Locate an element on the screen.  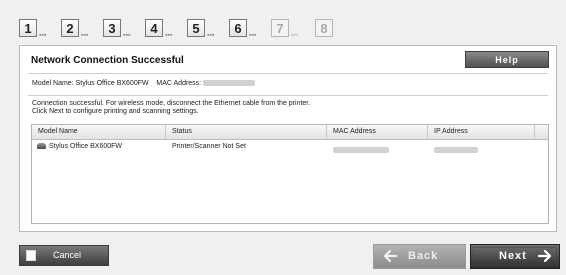
model-name-label: Model Name: is located at coordinates (53, 83).